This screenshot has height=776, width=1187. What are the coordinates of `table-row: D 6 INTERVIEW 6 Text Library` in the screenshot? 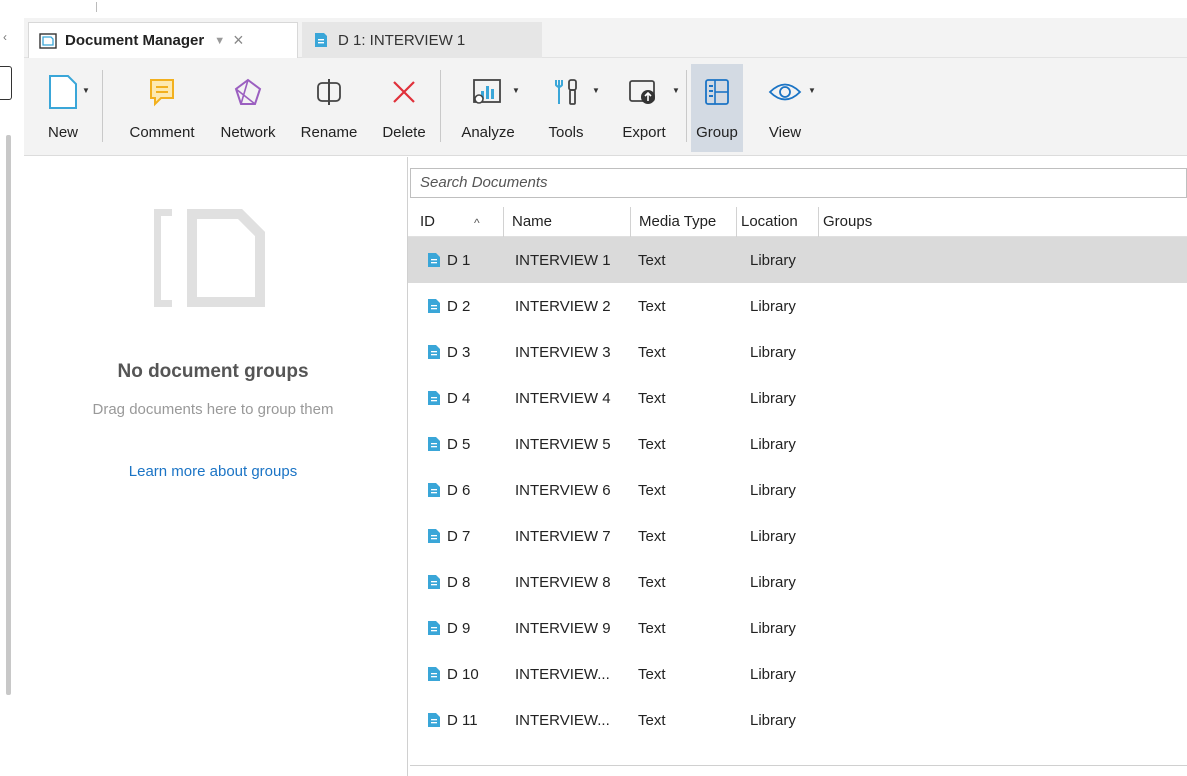 It's located at (797, 490).